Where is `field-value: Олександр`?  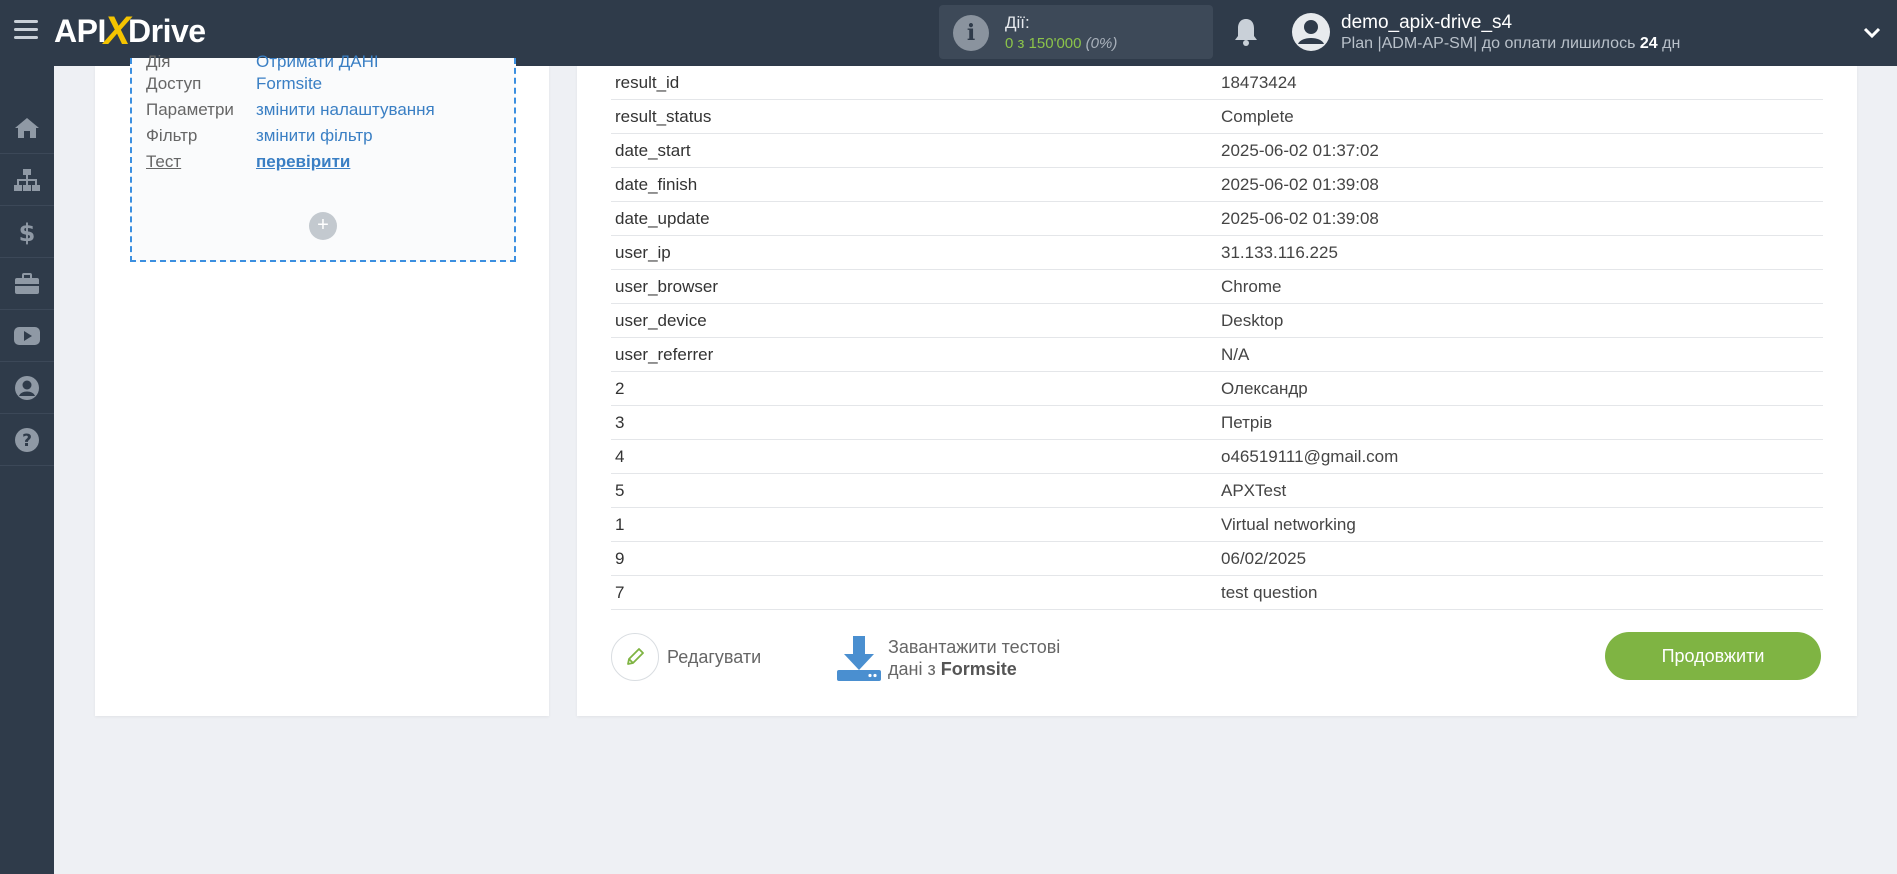 field-value: Олександр is located at coordinates (1264, 388).